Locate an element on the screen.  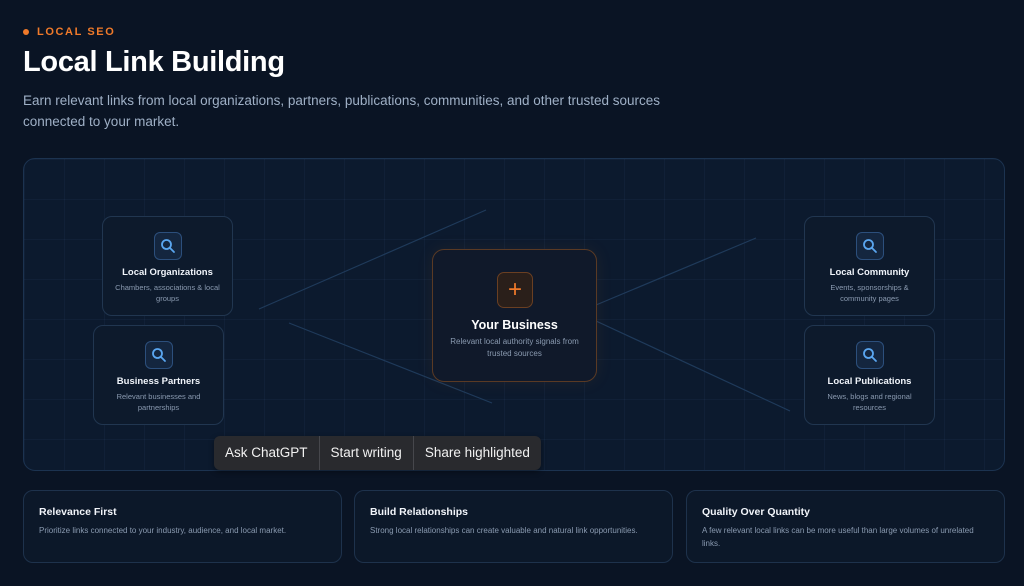
node-title: Local Community is located at coordinates (869, 272).